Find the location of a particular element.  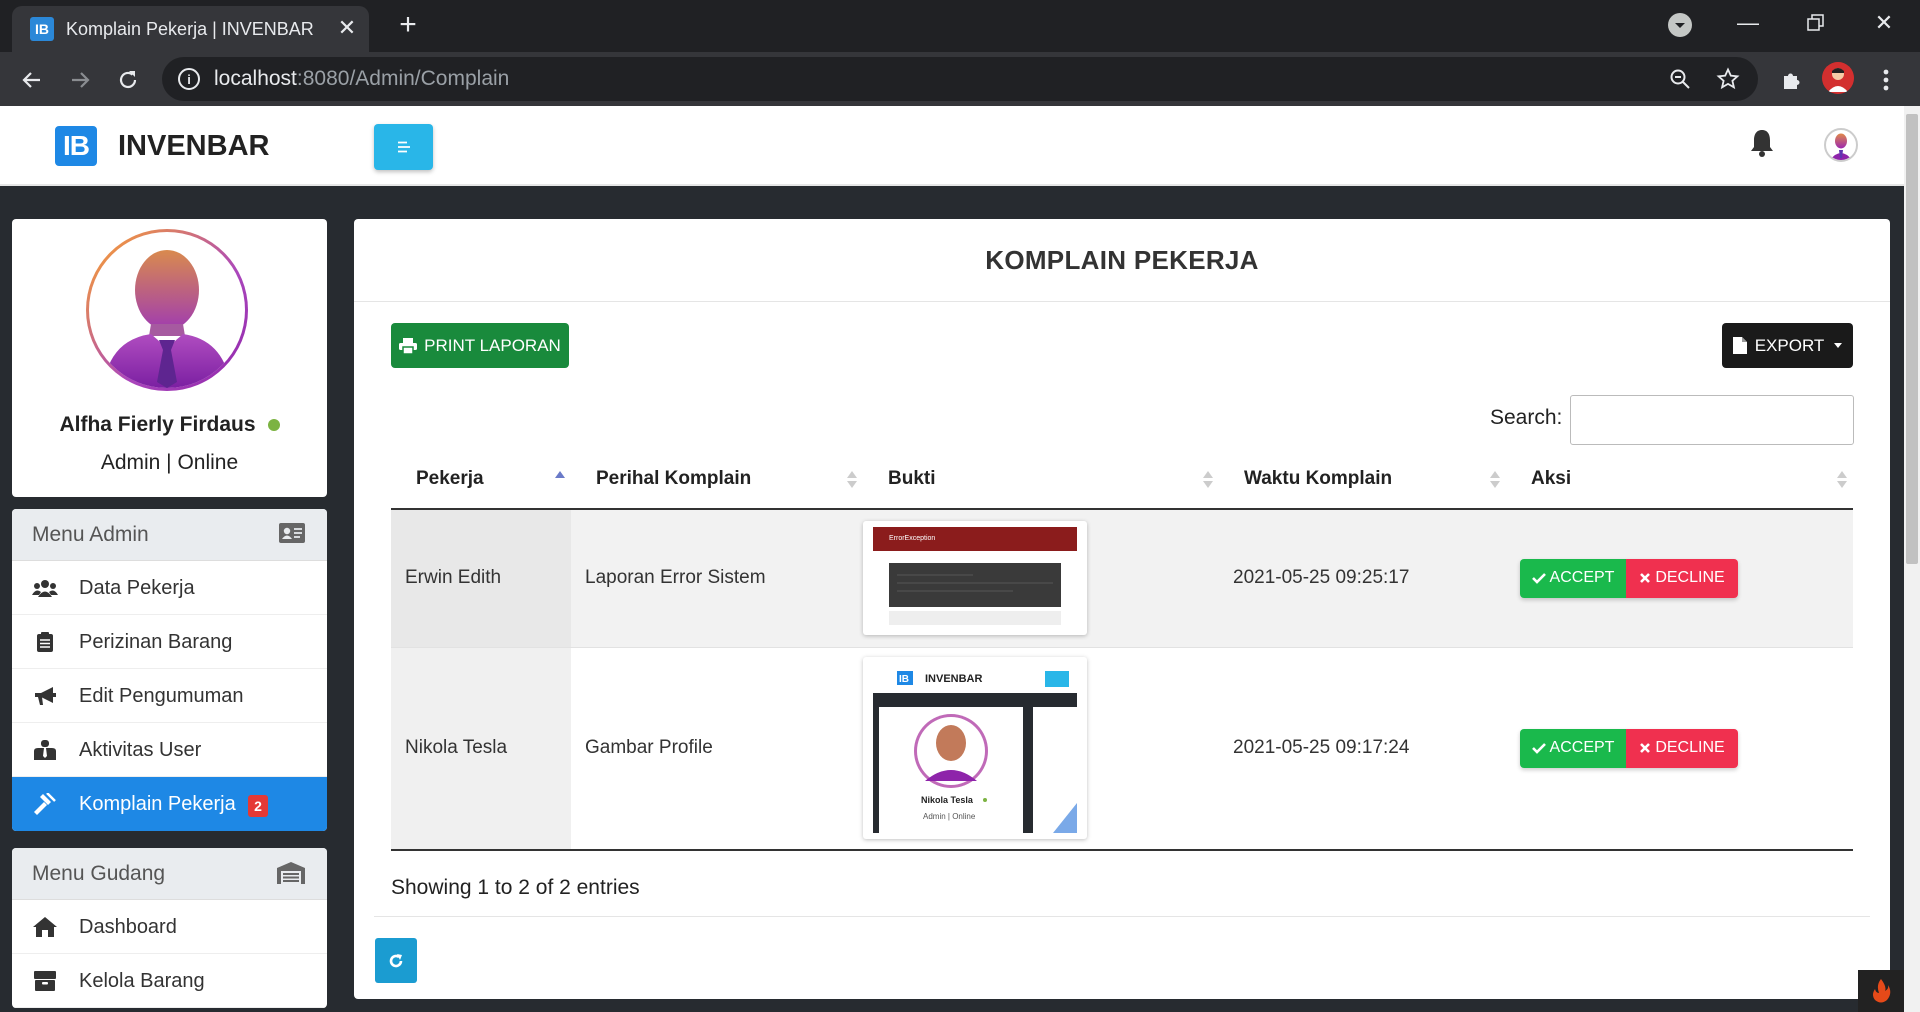

notification-bell-icon is located at coordinates (1762, 143).